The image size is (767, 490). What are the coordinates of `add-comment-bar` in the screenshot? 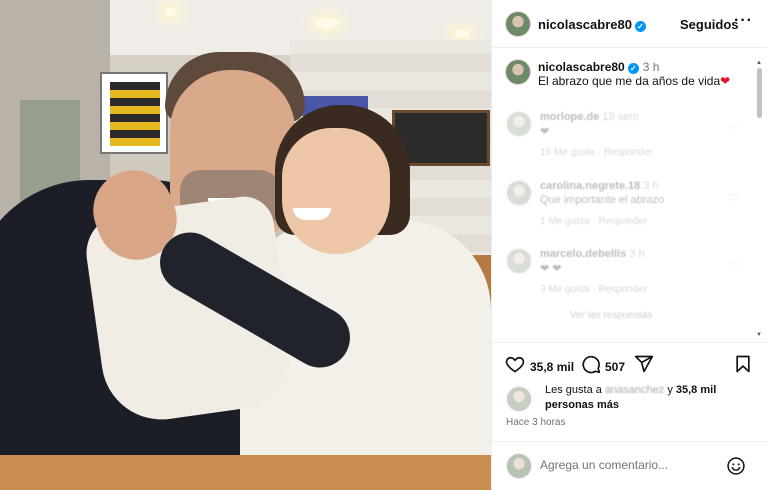 It's located at (629, 465).